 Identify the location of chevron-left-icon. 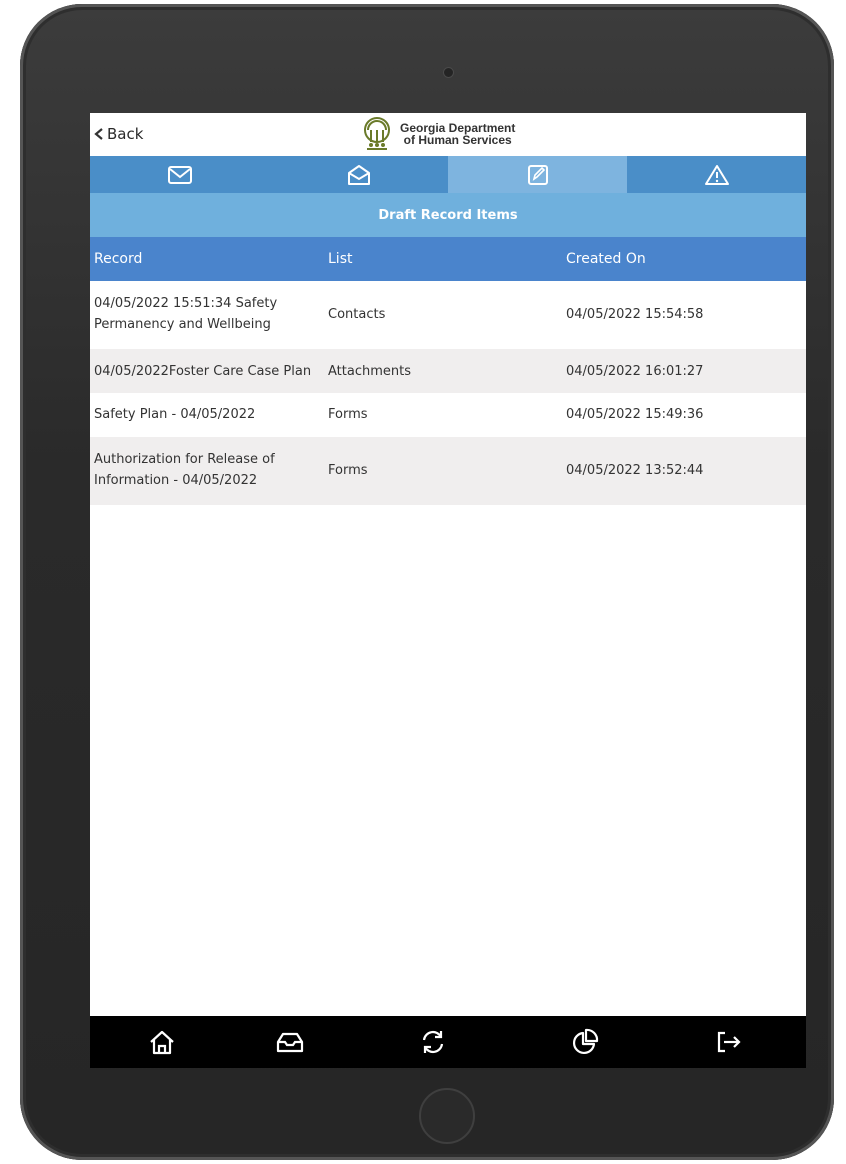
(98, 134).